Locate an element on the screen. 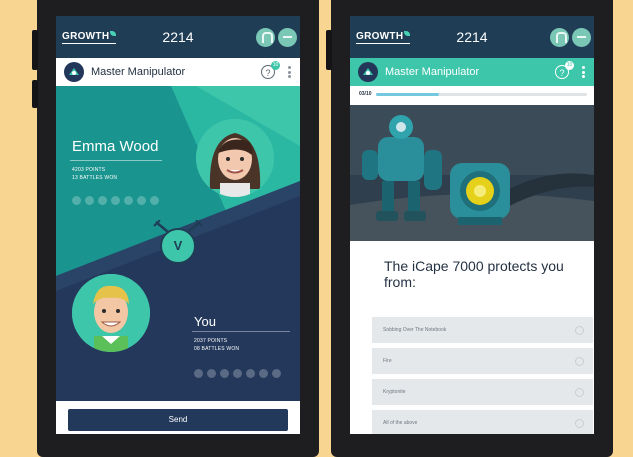 This screenshot has width=633, height=457. answer-option: Sobbing Over The Notebook is located at coordinates (482, 330).